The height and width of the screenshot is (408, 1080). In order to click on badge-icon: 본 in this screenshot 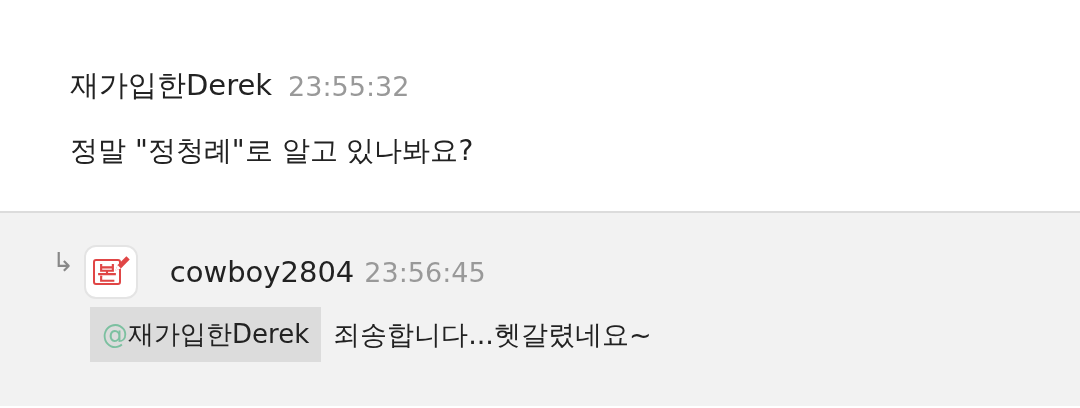, I will do `click(110, 272)`.